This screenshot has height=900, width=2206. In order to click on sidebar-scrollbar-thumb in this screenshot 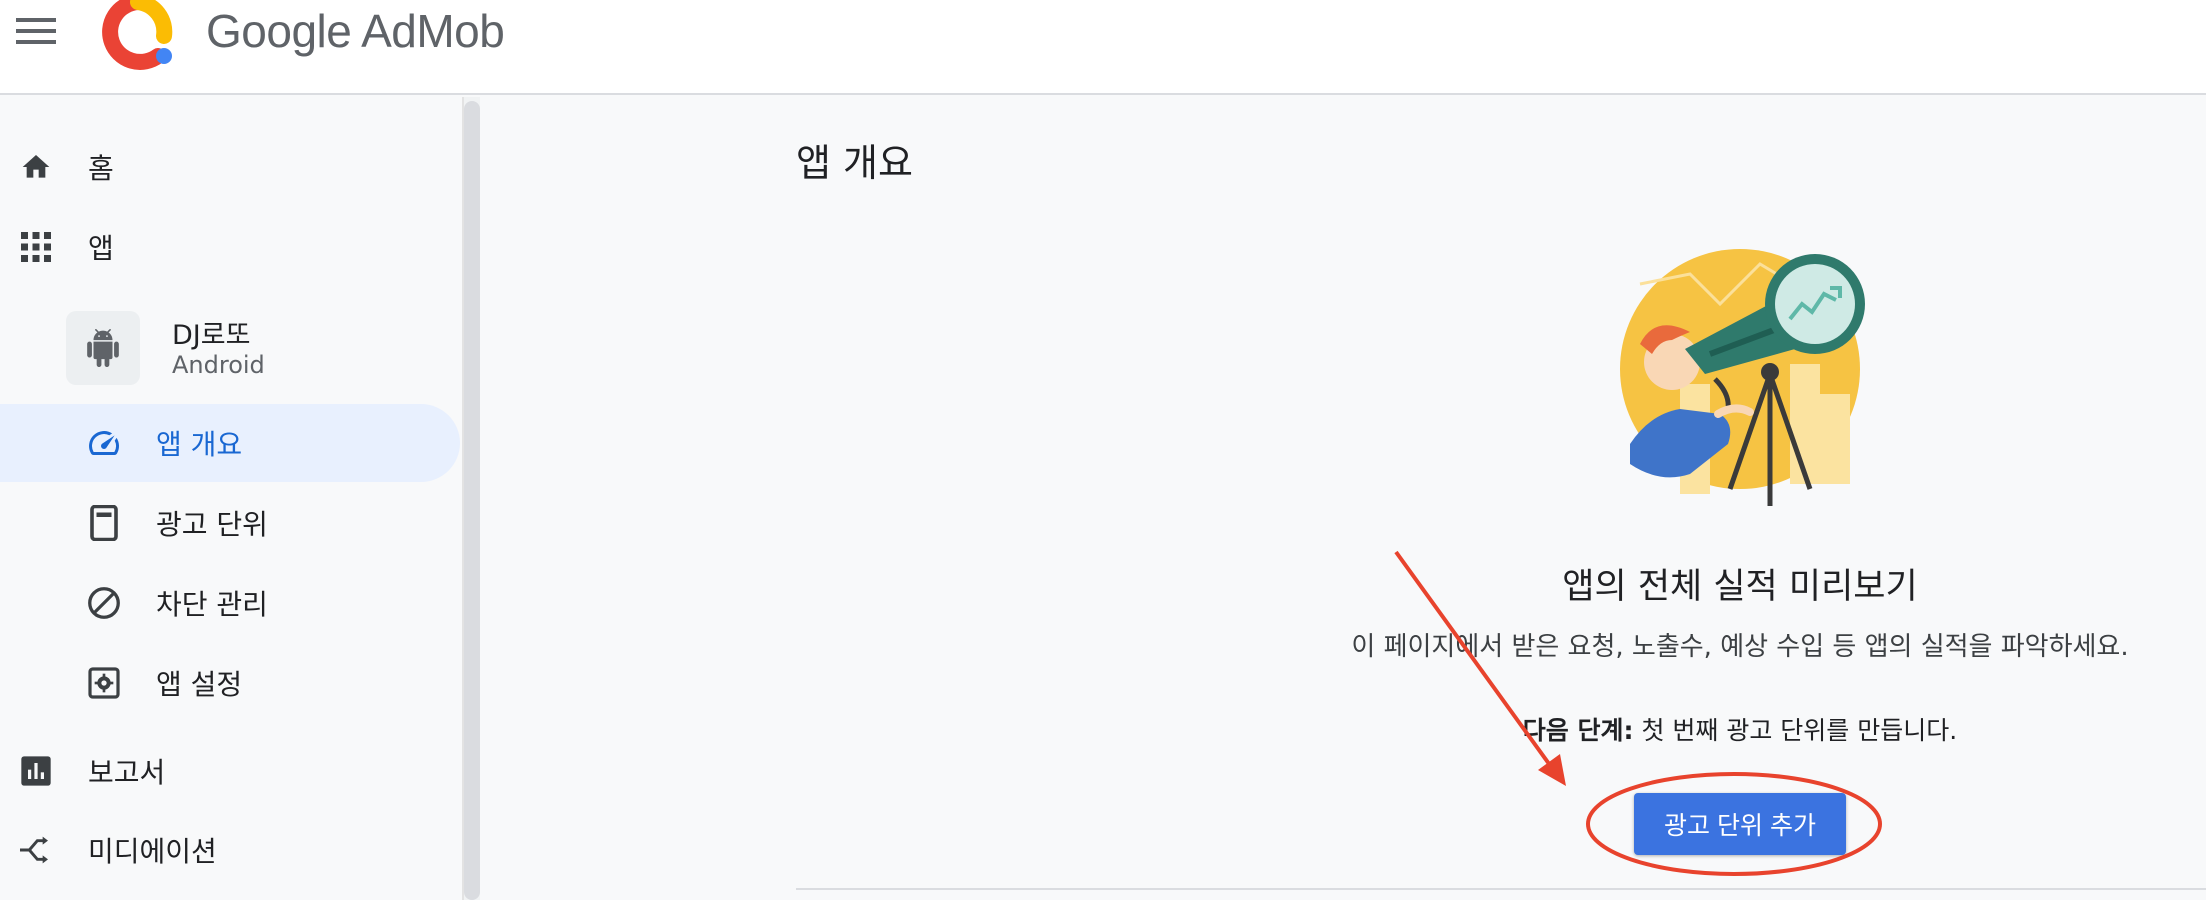, I will do `click(472, 500)`.